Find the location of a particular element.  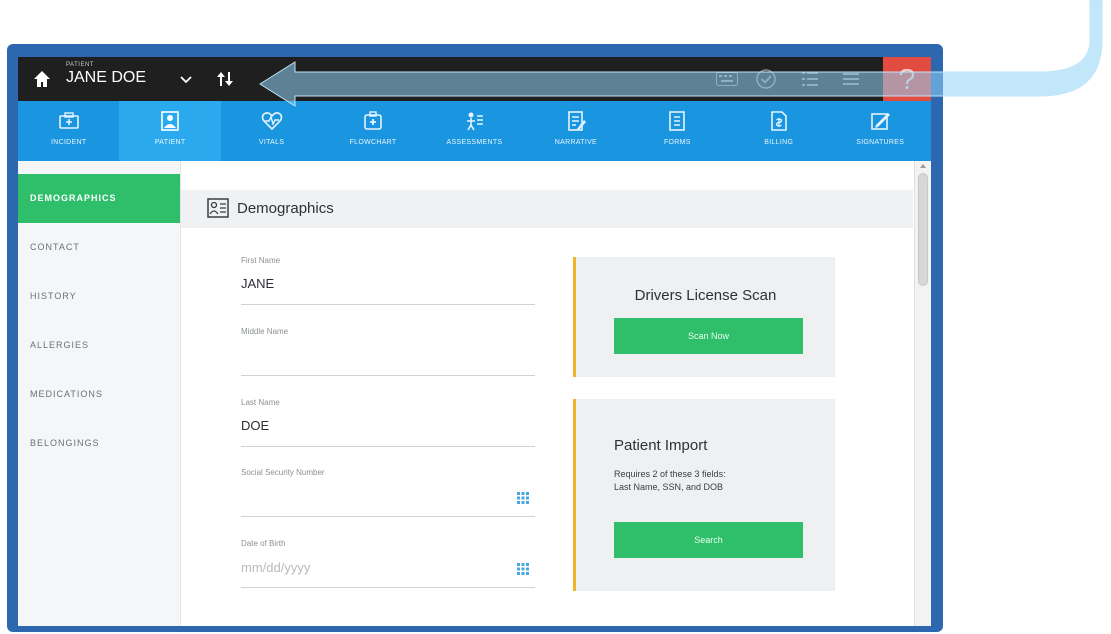

last-name-field: Last Name DOE is located at coordinates (388, 422).